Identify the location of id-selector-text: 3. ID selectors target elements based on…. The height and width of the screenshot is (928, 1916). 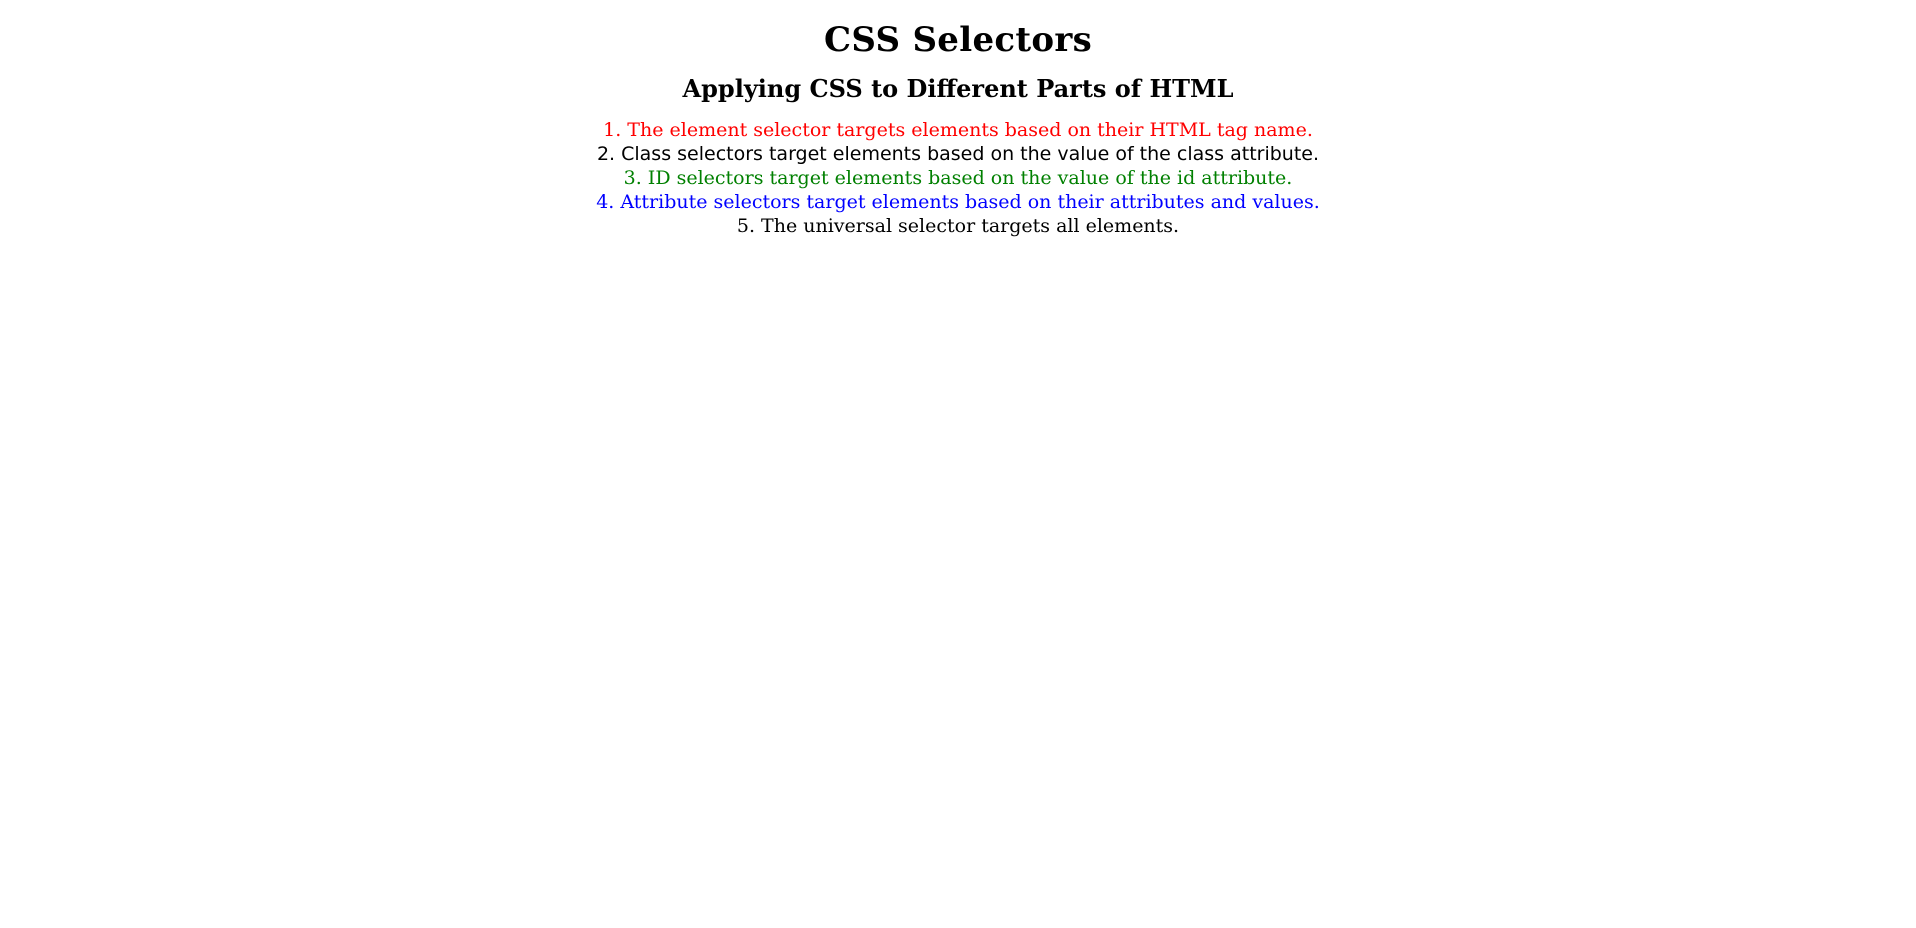
(958, 178).